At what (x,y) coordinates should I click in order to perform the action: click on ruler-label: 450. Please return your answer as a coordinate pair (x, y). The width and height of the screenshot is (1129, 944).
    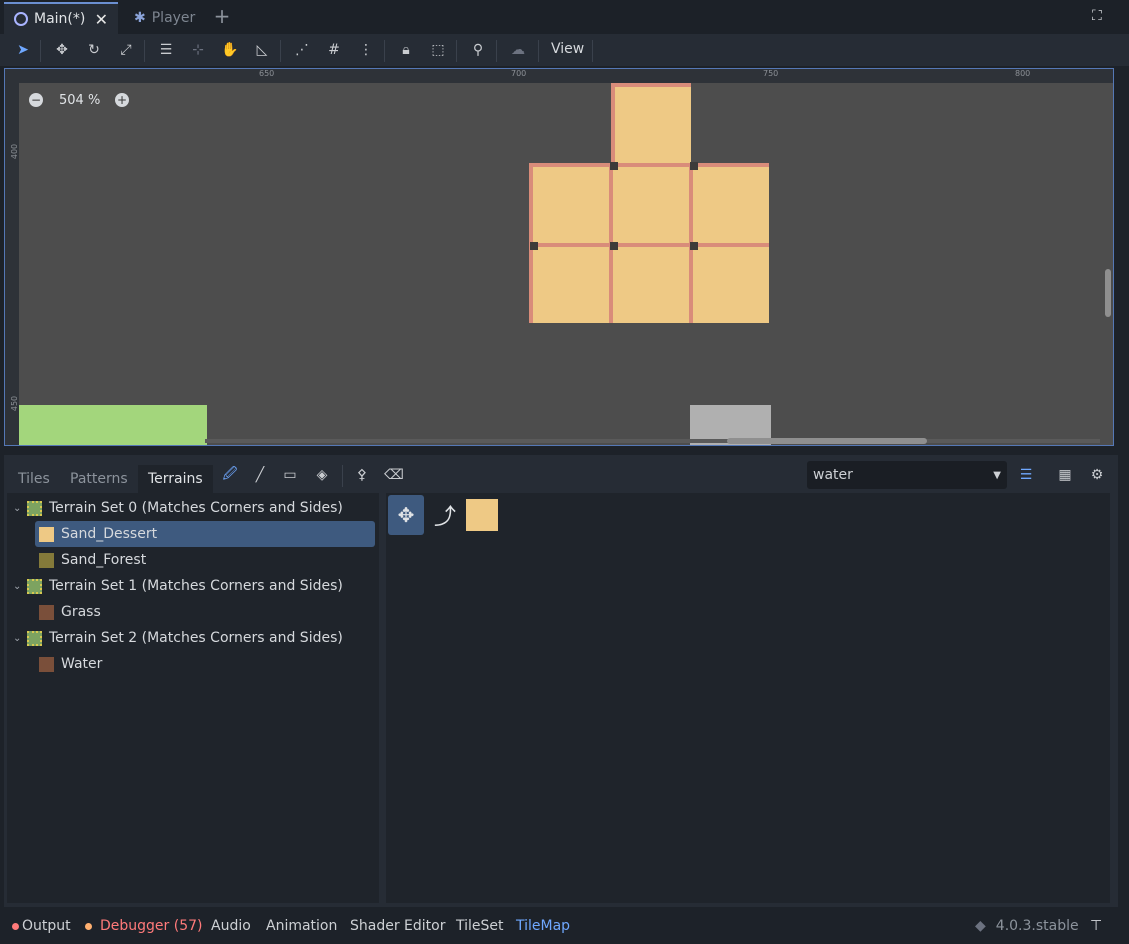
    Looking at the image, I should click on (15, 403).